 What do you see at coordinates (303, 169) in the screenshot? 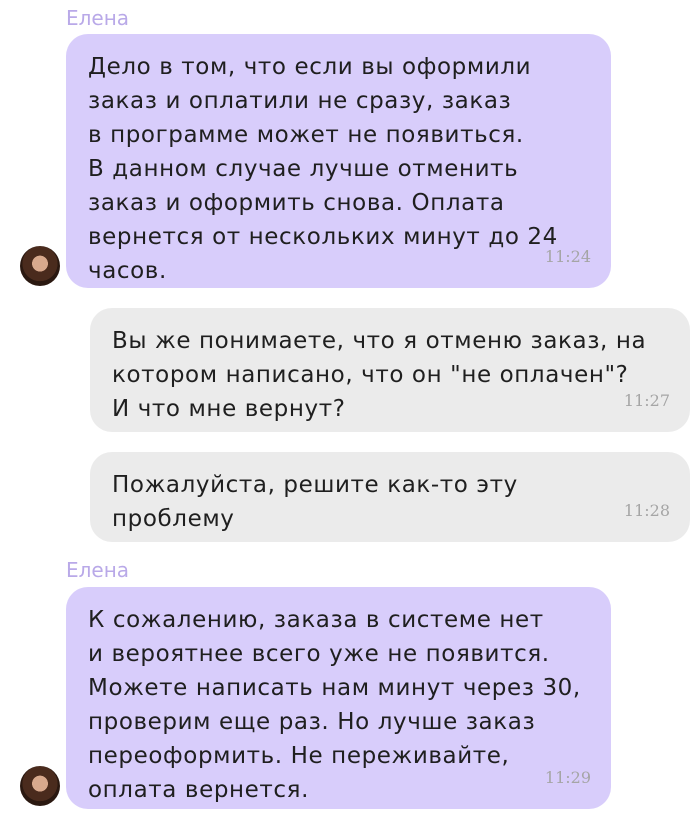
I see `message-text-line: В данном случае лучше отменить` at bounding box center [303, 169].